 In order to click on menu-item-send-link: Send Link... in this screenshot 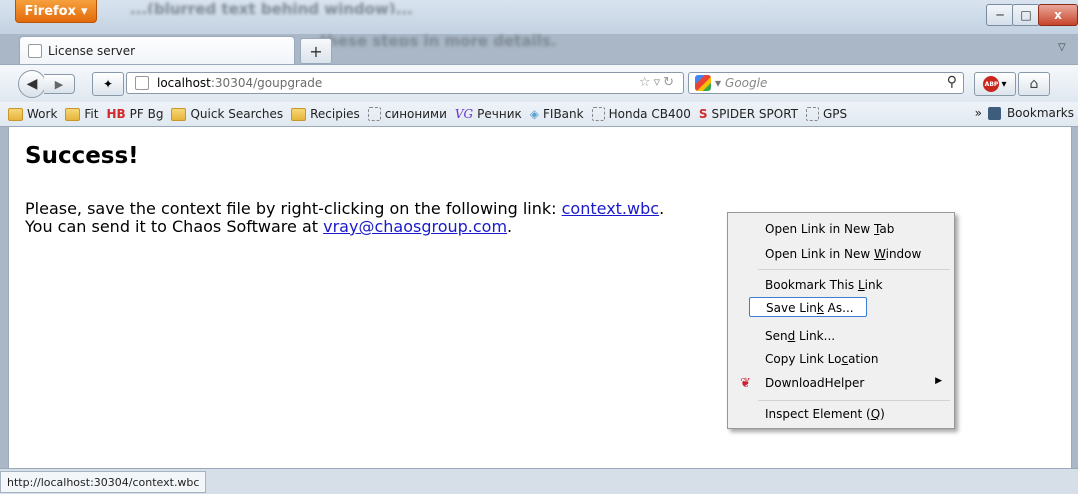, I will do `click(800, 336)`.